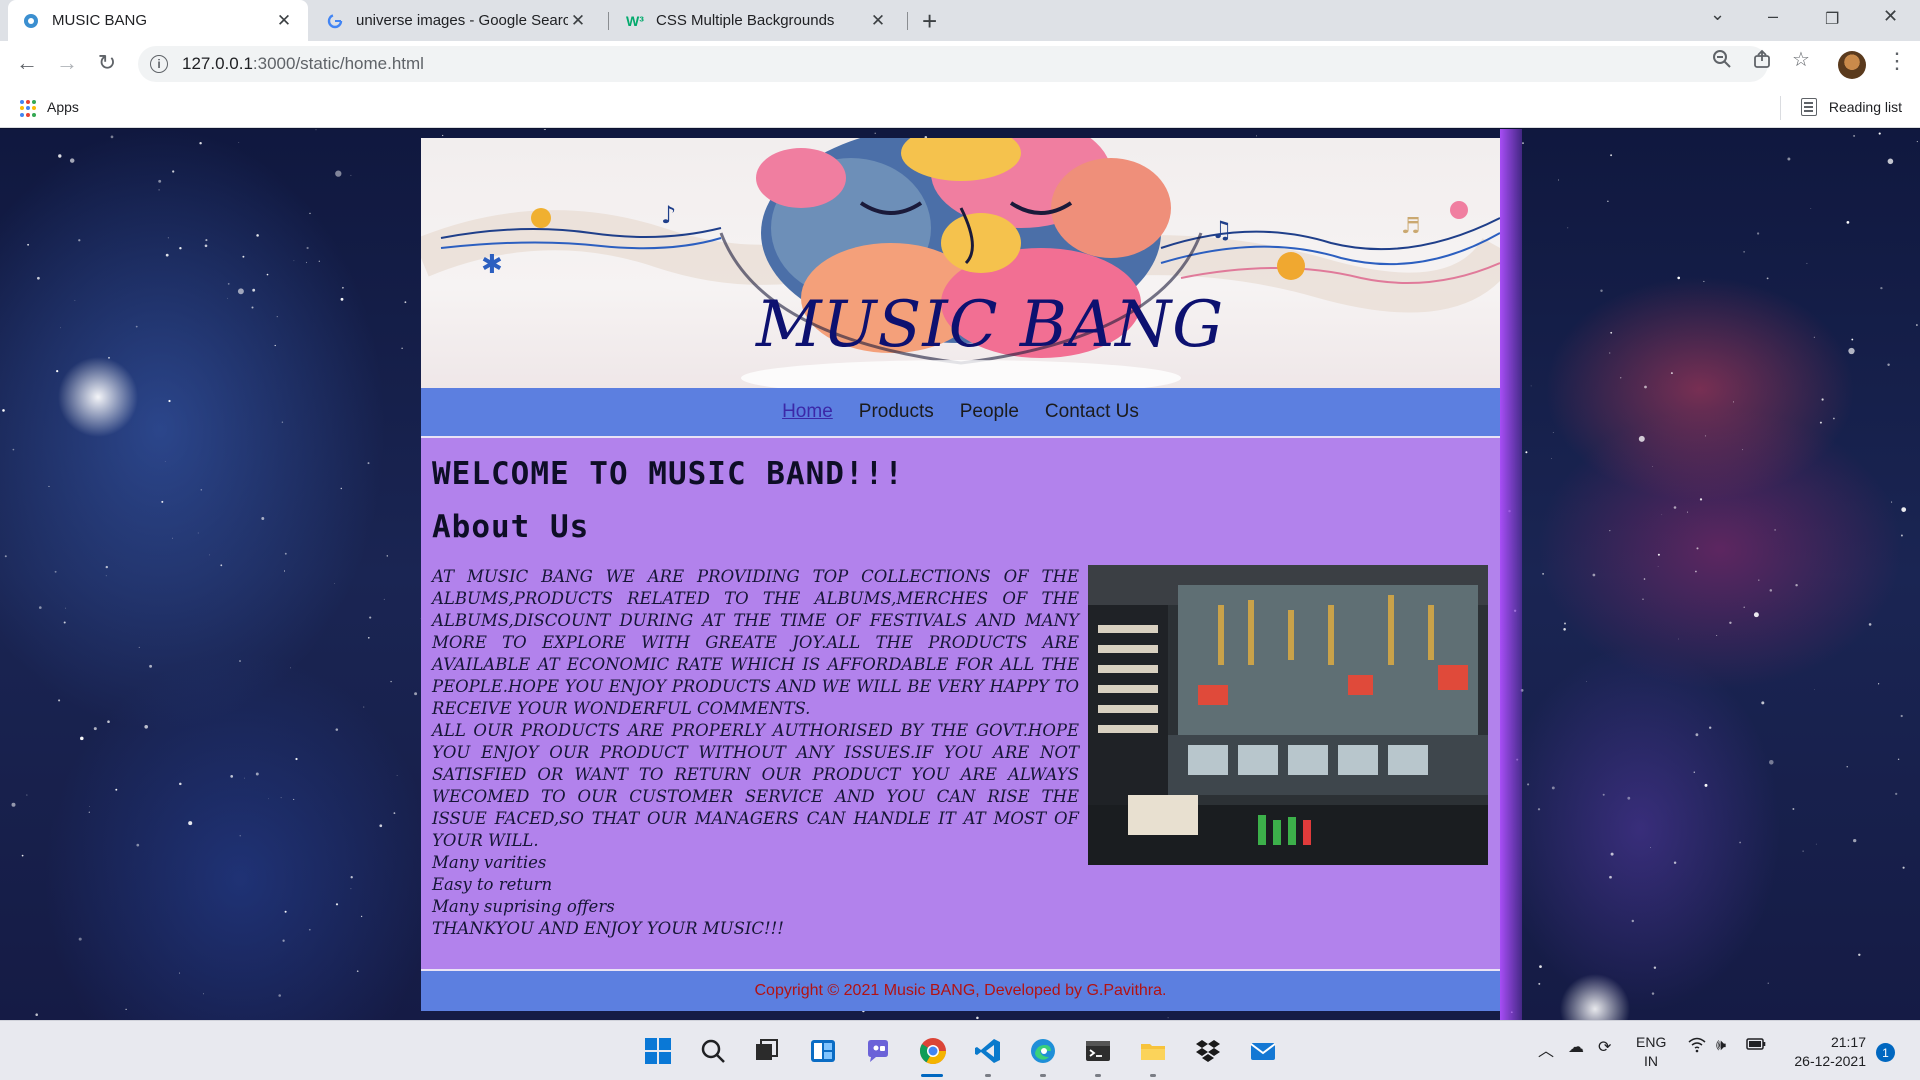 The height and width of the screenshot is (1080, 1920). I want to click on restore-icon: ❐, so click(1832, 19).